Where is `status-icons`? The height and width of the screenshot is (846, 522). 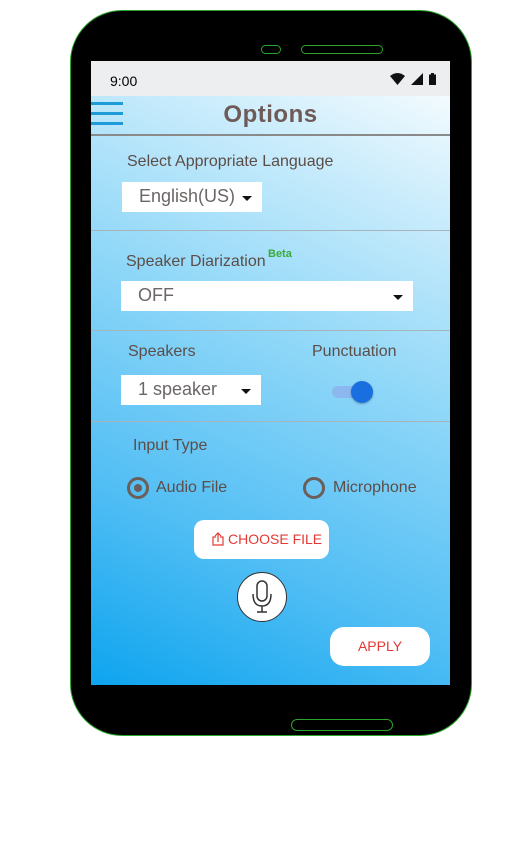 status-icons is located at coordinates (413, 79).